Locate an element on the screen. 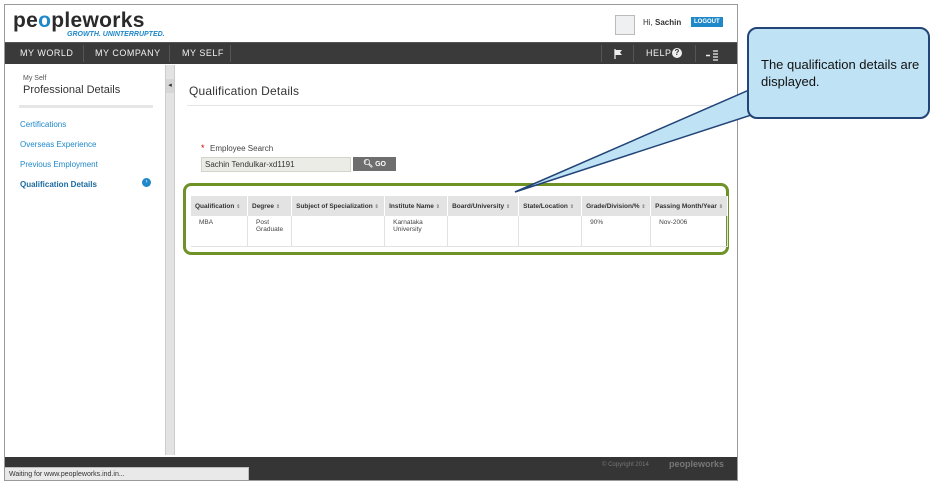 The height and width of the screenshot is (483, 932). callout-text: The qualification details are displayed. is located at coordinates (840, 73).